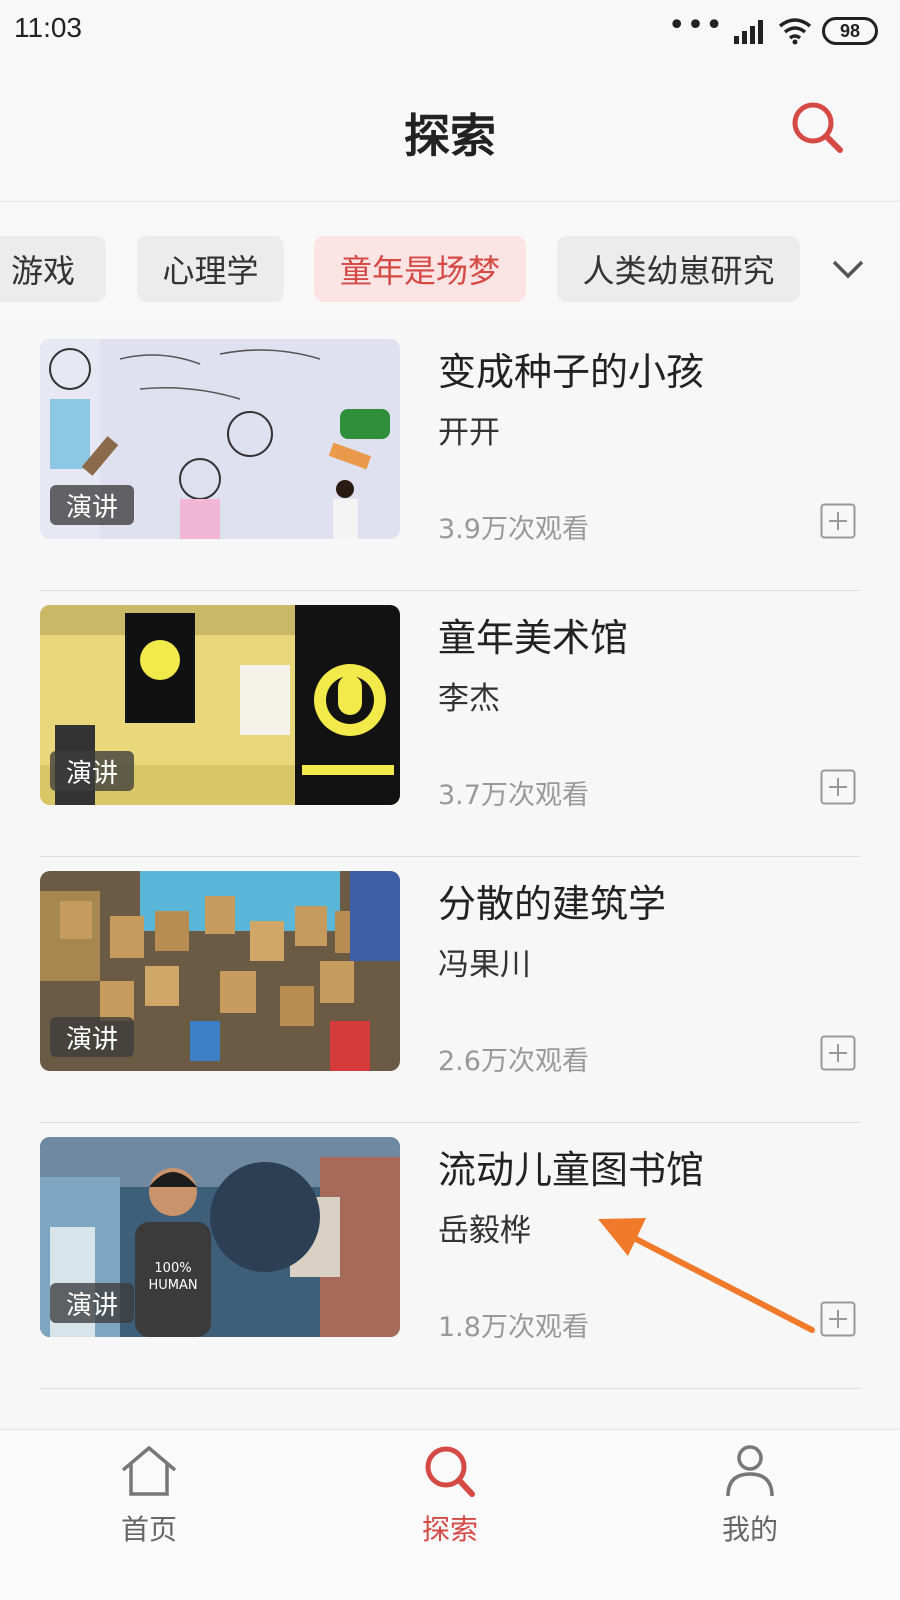 The image size is (900, 1600). I want to click on nav-label-explore: 探索, so click(449, 1529).